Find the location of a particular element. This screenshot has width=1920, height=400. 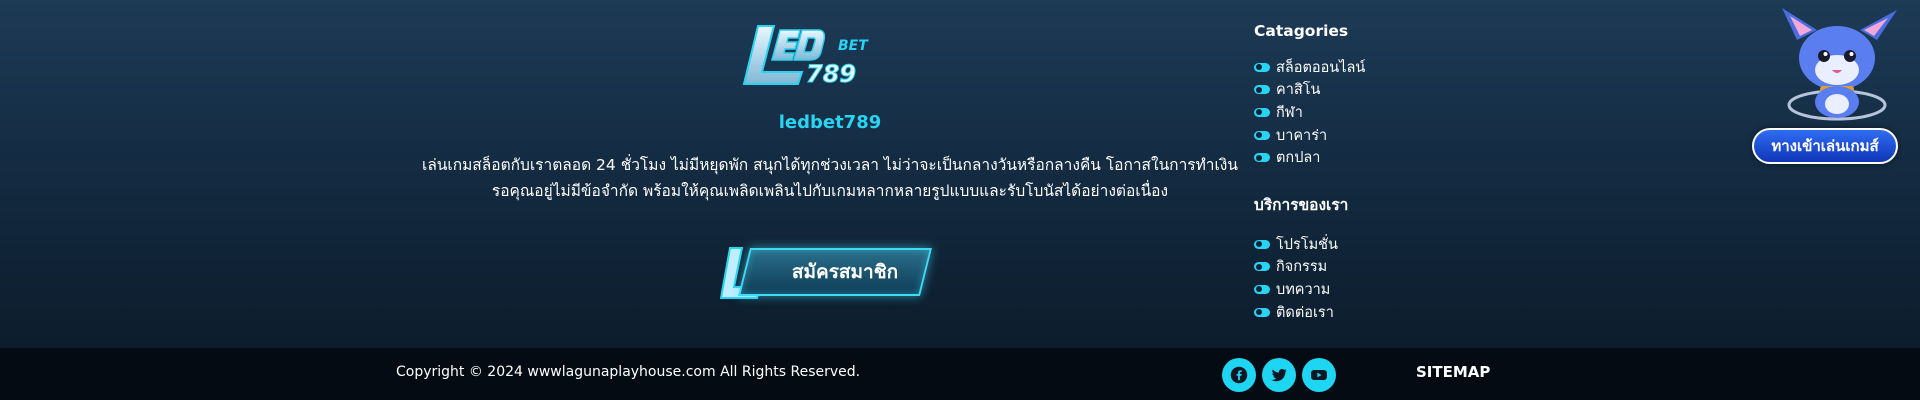

services-title: บริการของเรา is located at coordinates (1301, 205).